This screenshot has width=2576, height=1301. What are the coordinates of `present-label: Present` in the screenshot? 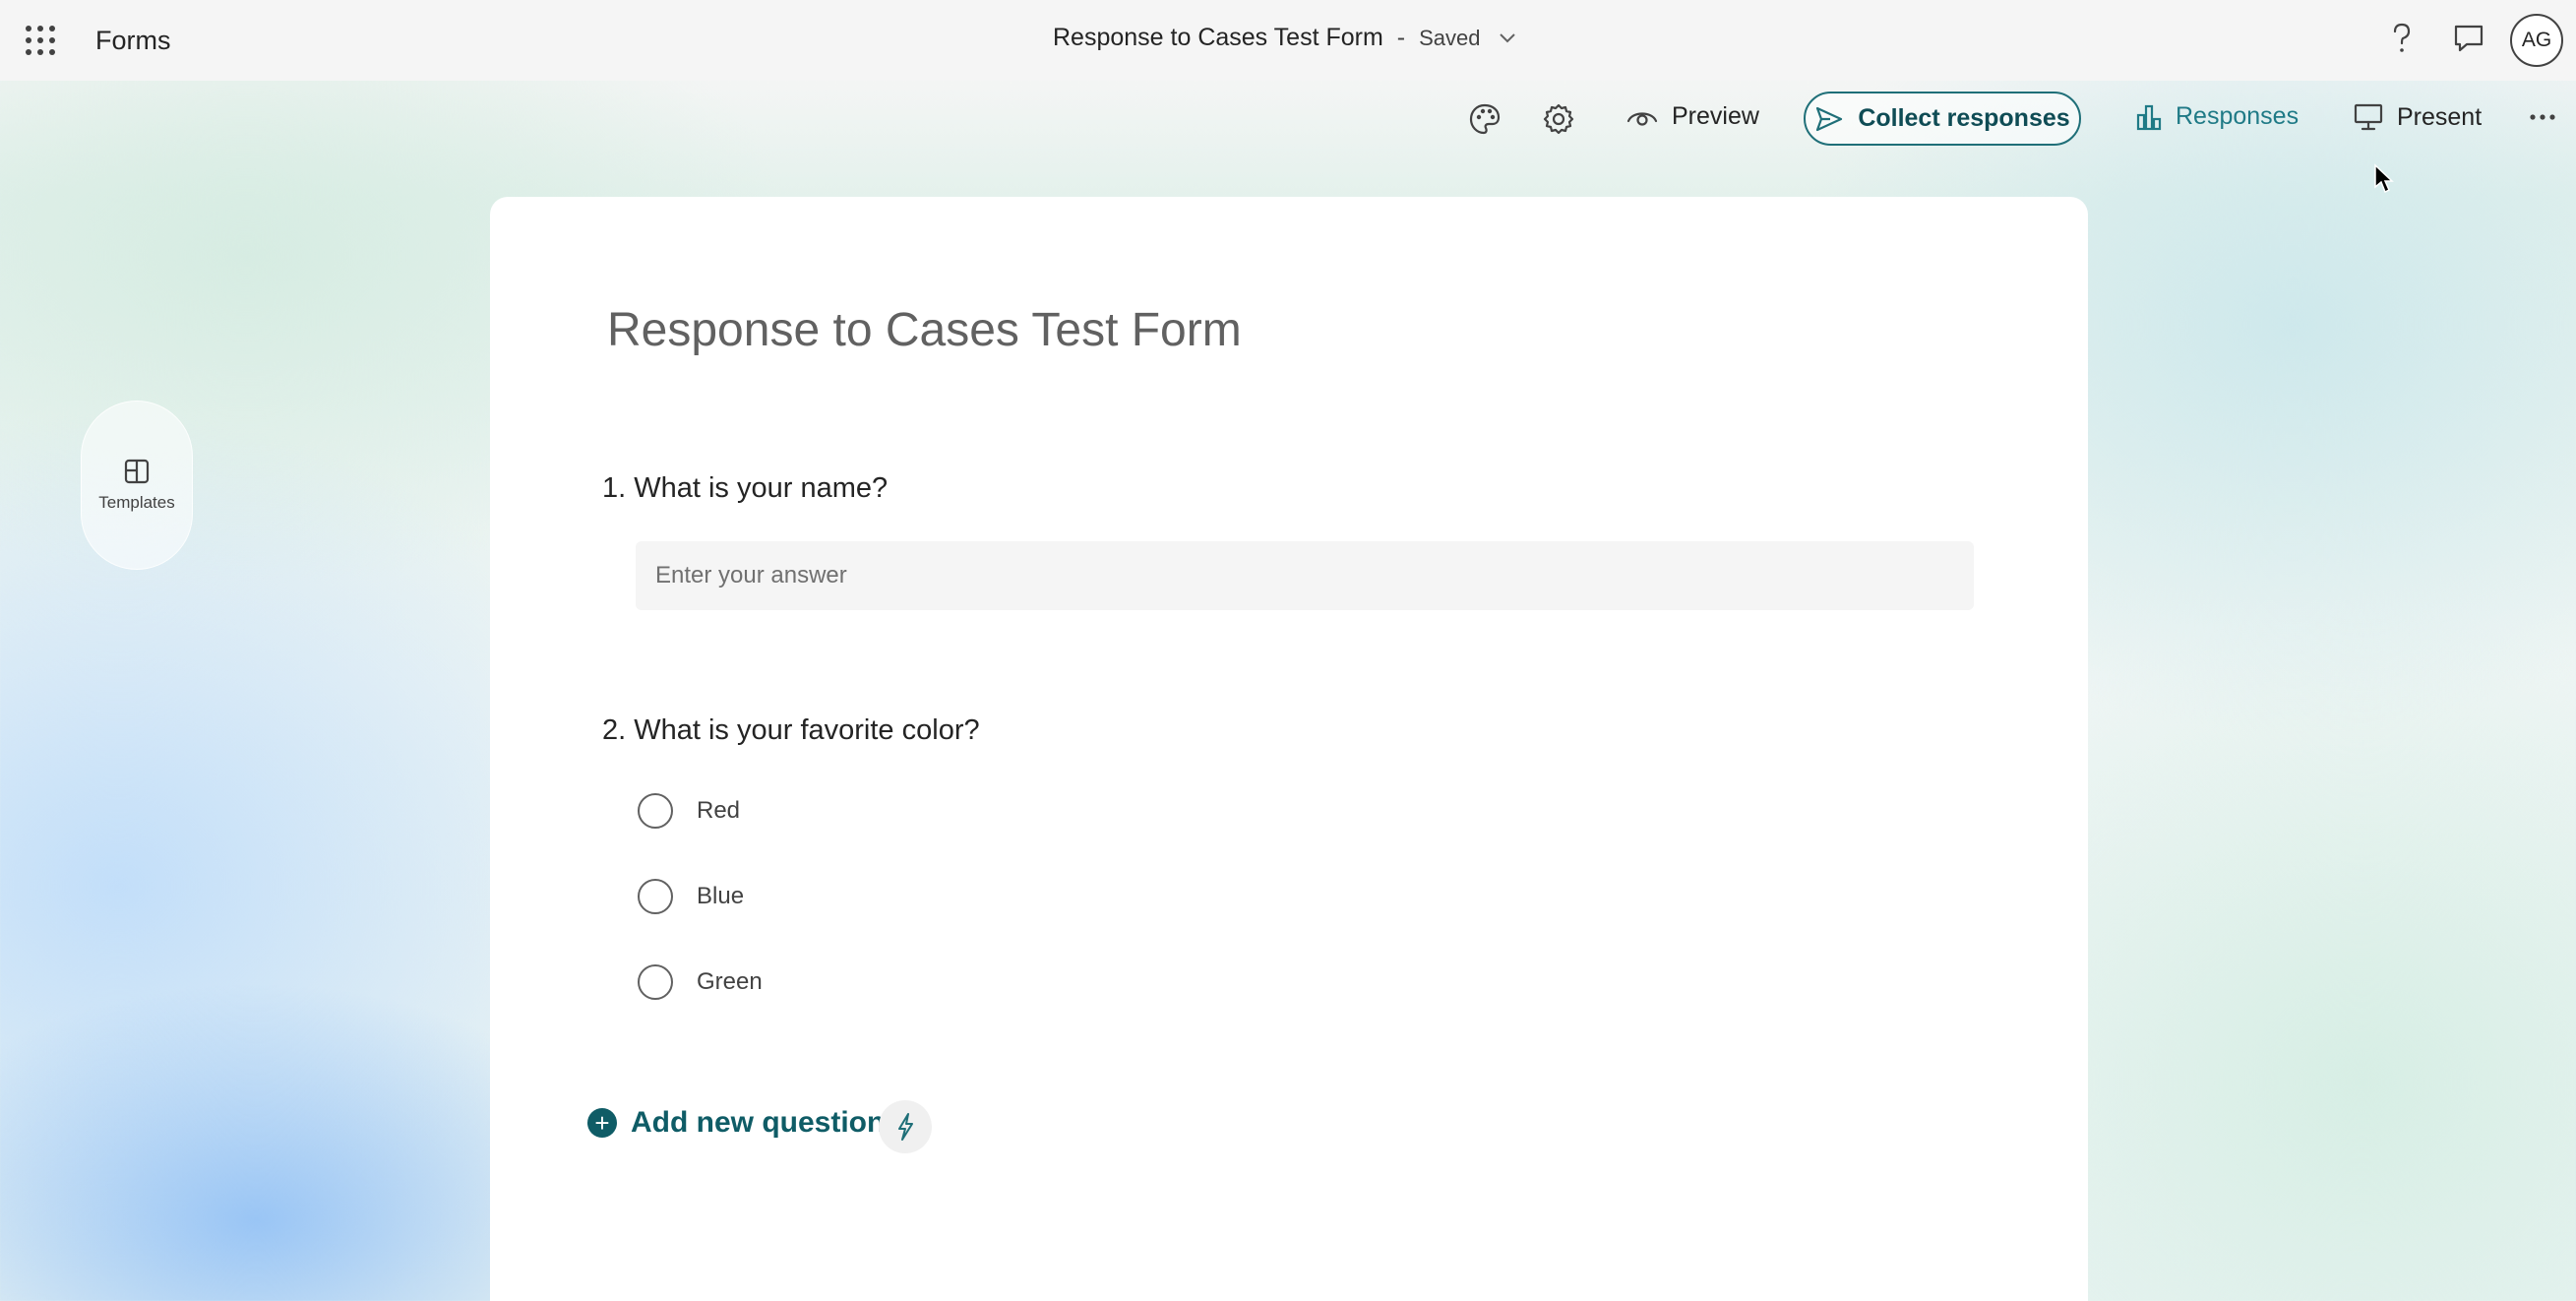 It's located at (2440, 116).